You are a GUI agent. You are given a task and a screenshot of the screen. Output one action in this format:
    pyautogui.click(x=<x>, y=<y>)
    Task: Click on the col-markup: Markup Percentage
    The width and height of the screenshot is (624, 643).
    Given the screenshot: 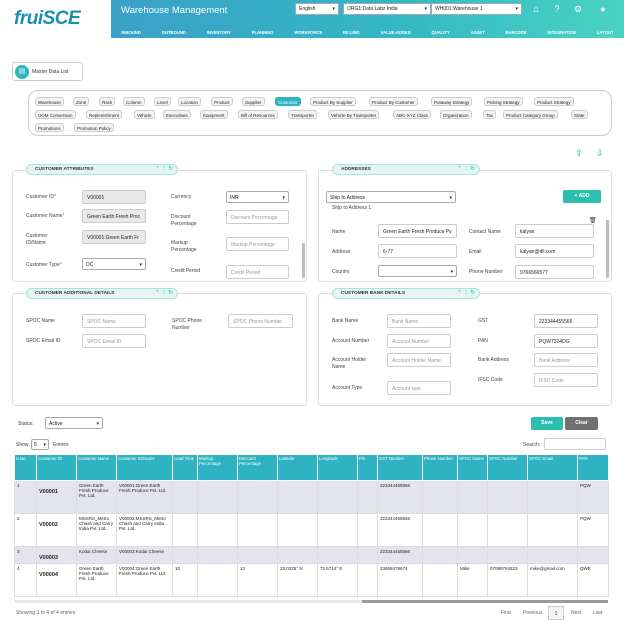 What is the action you would take?
    pyautogui.click(x=217, y=467)
    